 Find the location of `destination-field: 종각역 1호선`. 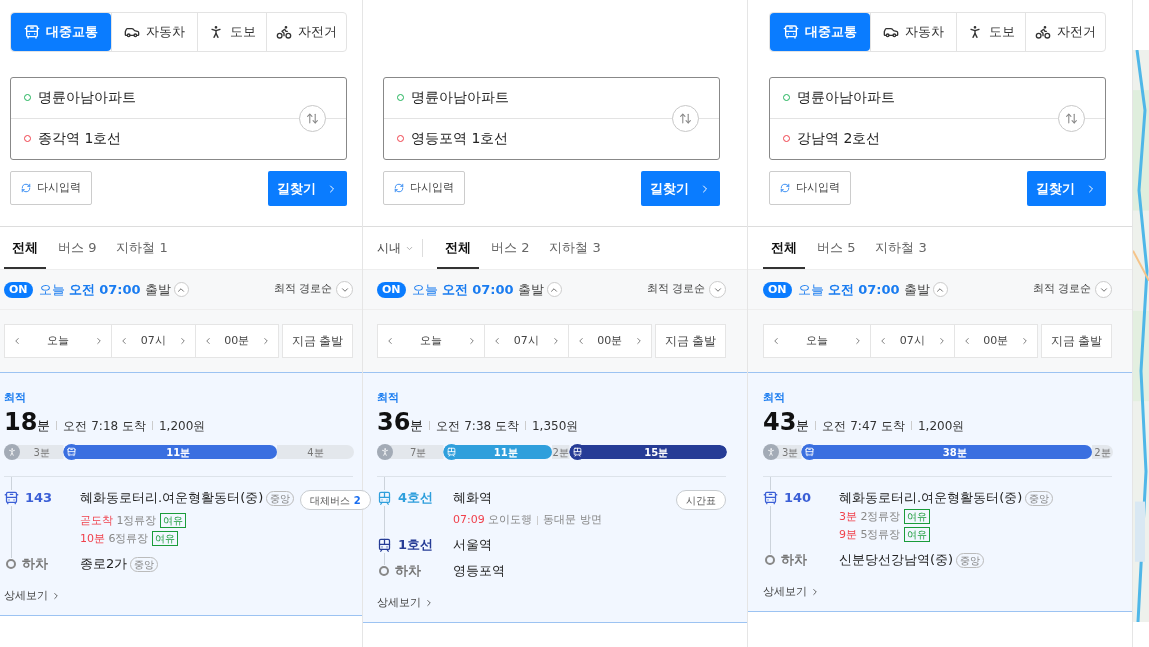

destination-field: 종각역 1호선 is located at coordinates (185, 139).